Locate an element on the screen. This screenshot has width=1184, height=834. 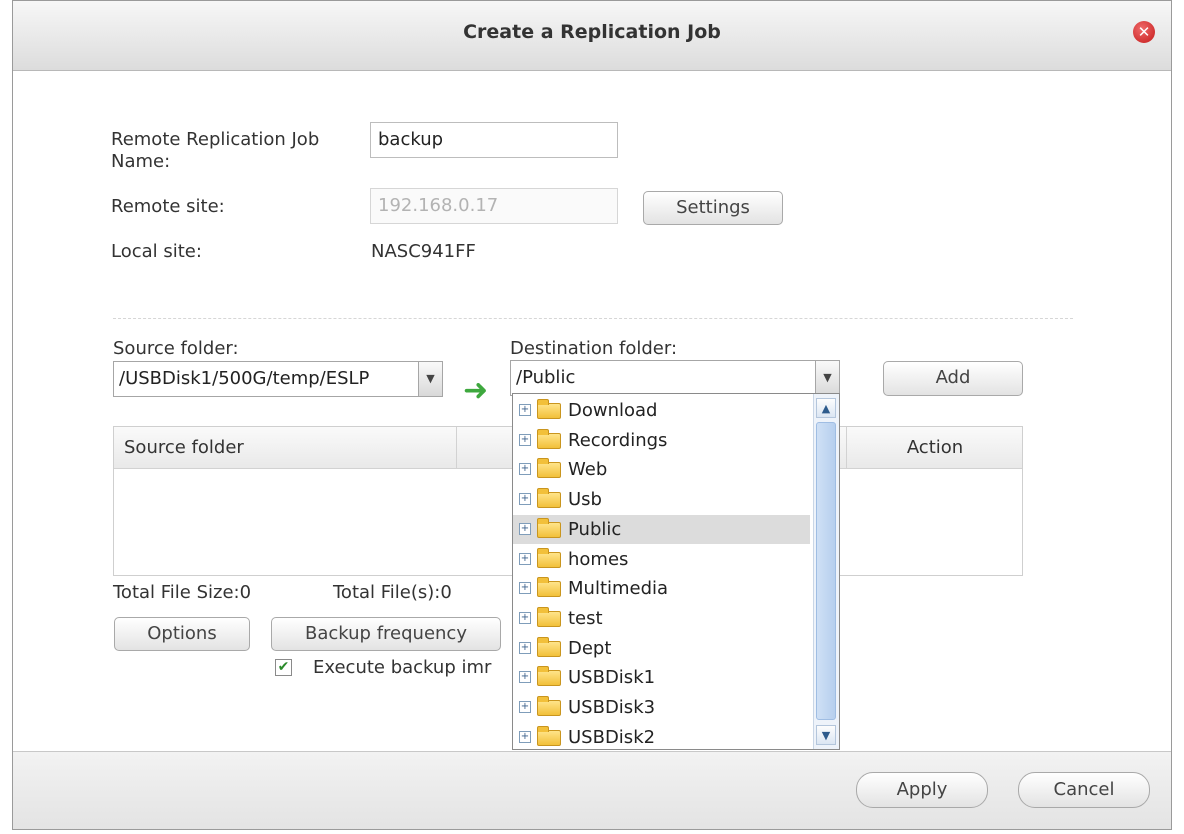
folder-item: + Multimedia is located at coordinates (661, 588).